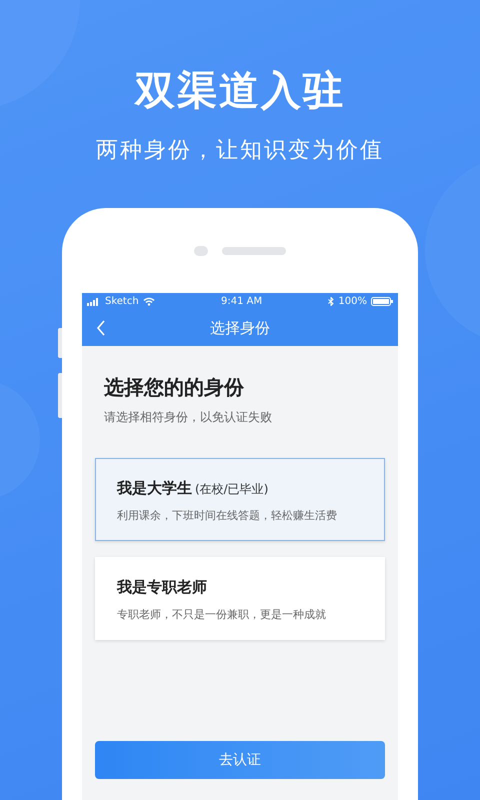  I want to click on screen-title: 选择身份, so click(240, 328).